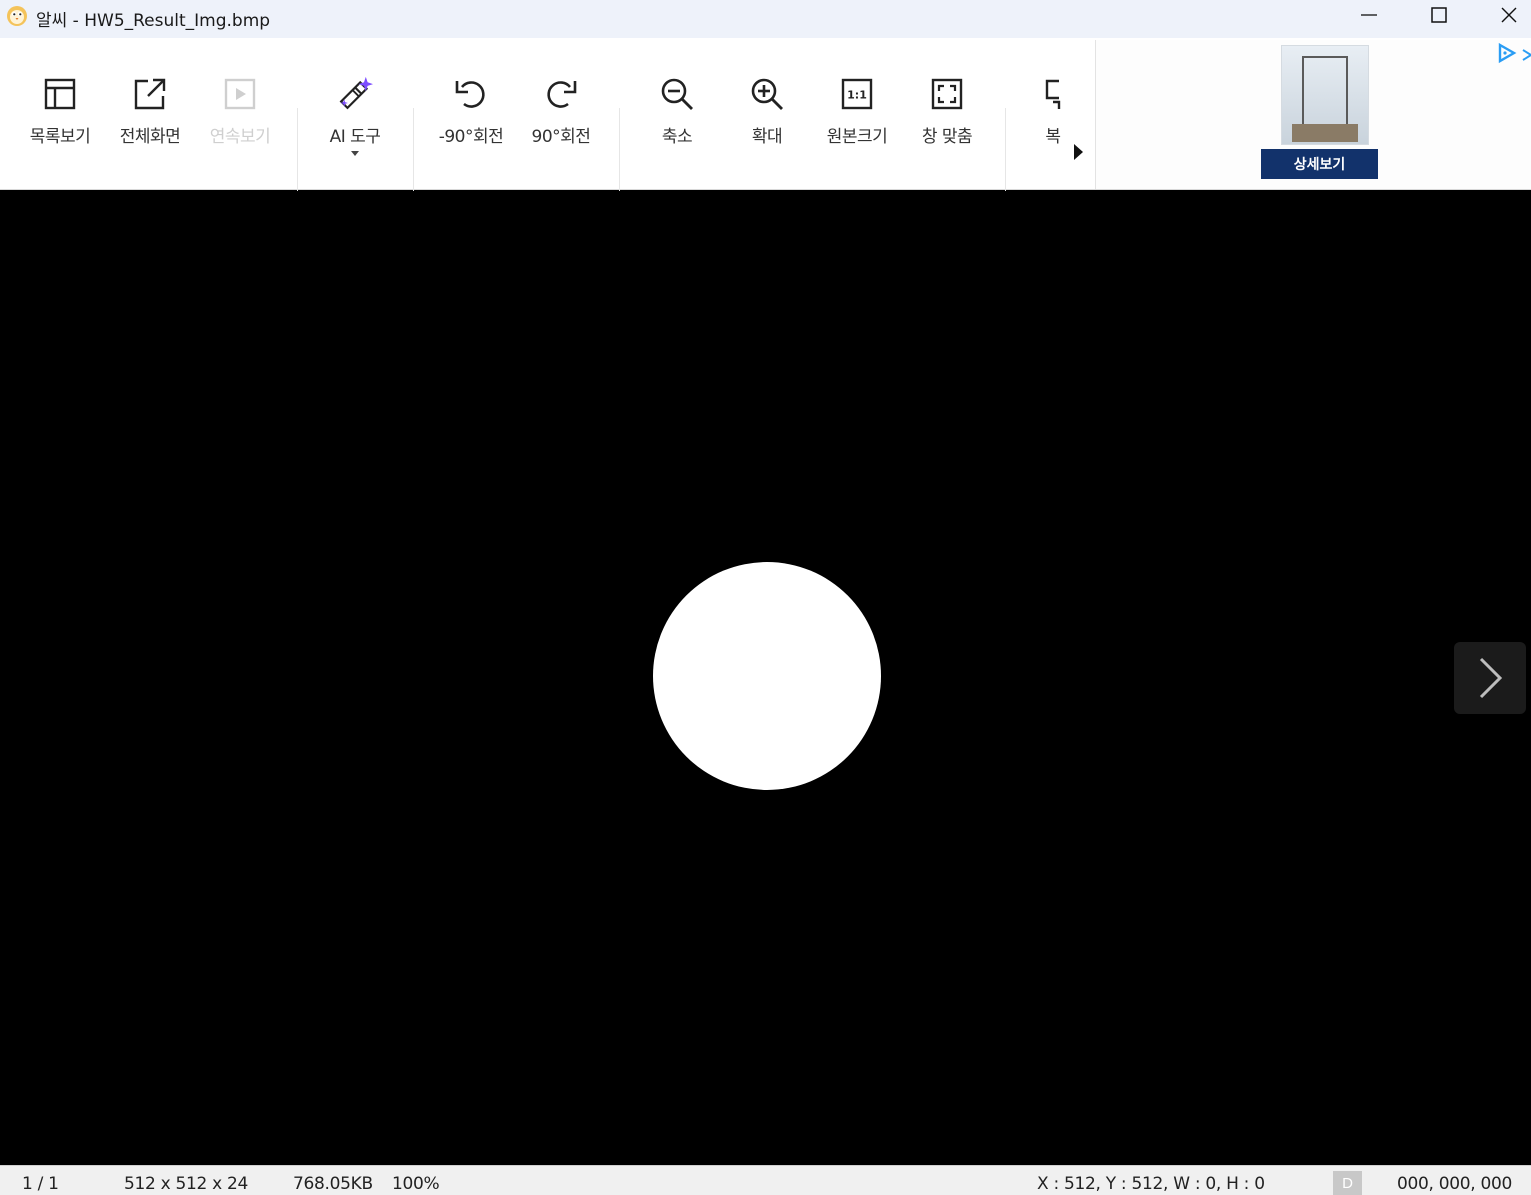 Image resolution: width=1531 pixels, height=1195 pixels. I want to click on shelf-shape, so click(1325, 133).